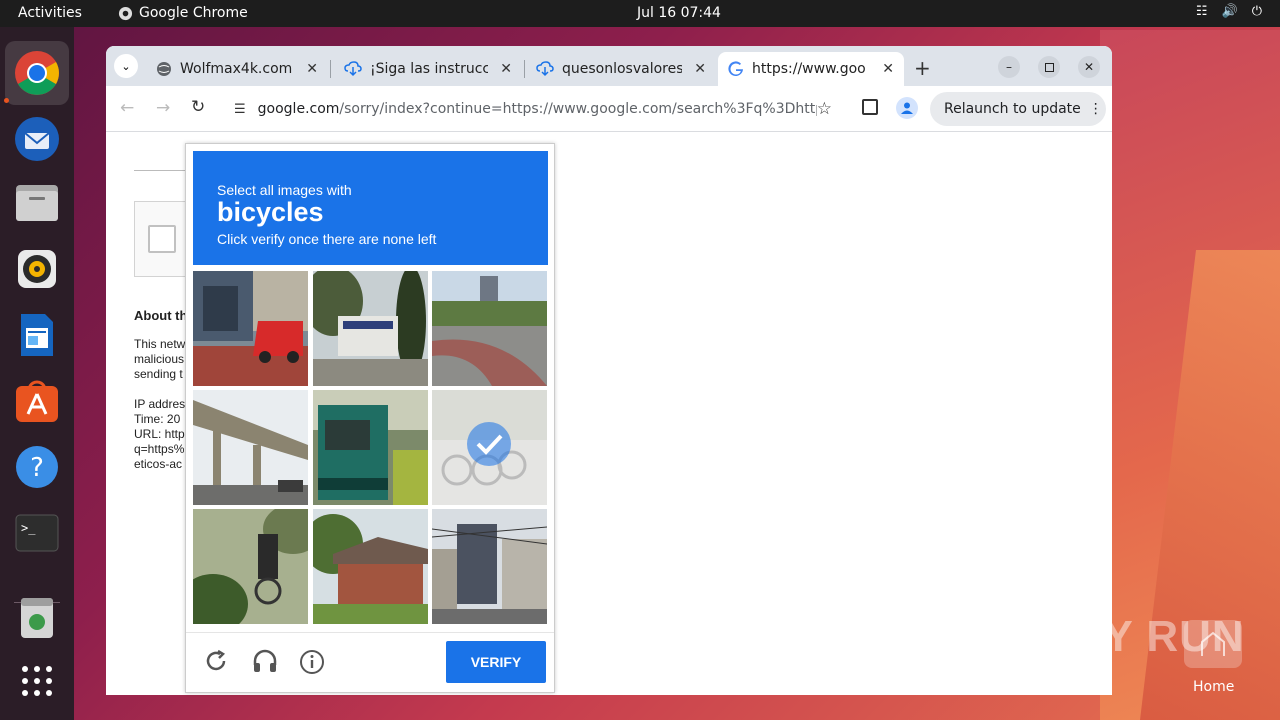 This screenshot has width=1280, height=720. I want to click on tab-quesonlosvalores: quesonlosvalores ✕, so click(621, 69).